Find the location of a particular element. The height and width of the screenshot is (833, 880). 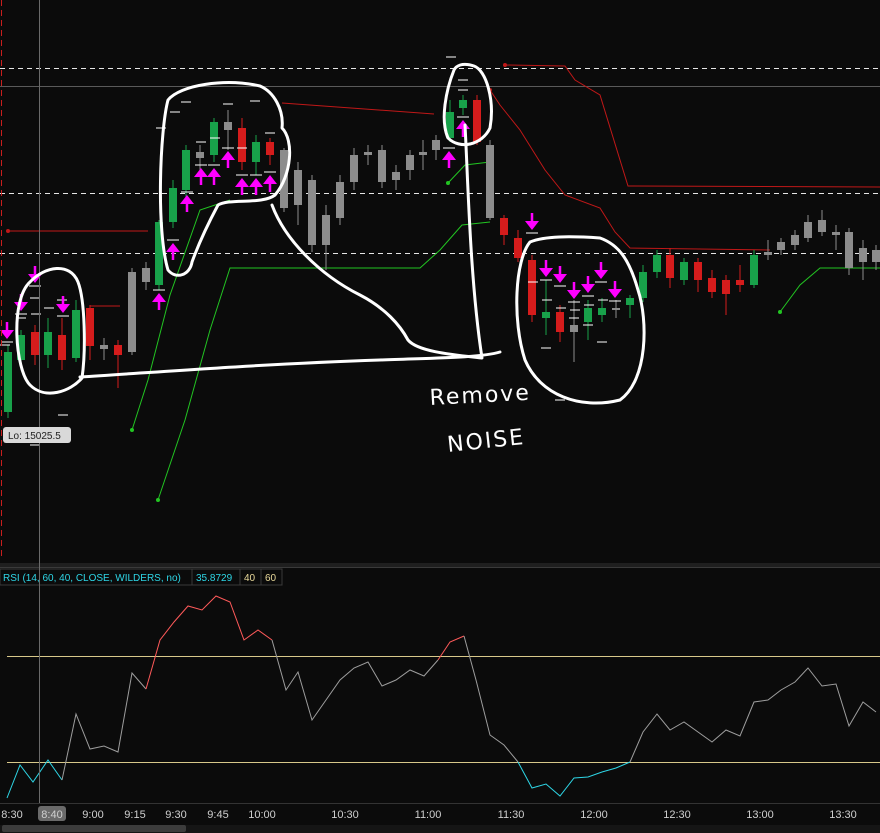

time-tick-label: 13:00 is located at coordinates (760, 815).